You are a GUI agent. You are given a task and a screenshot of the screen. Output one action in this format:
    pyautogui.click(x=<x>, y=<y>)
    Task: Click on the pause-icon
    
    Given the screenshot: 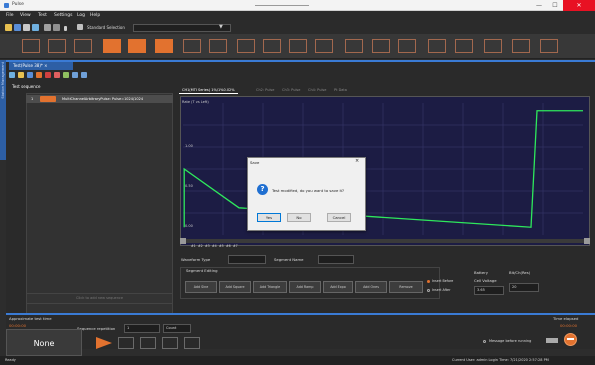 What is the action you would take?
    pyautogui.click(x=148, y=343)
    